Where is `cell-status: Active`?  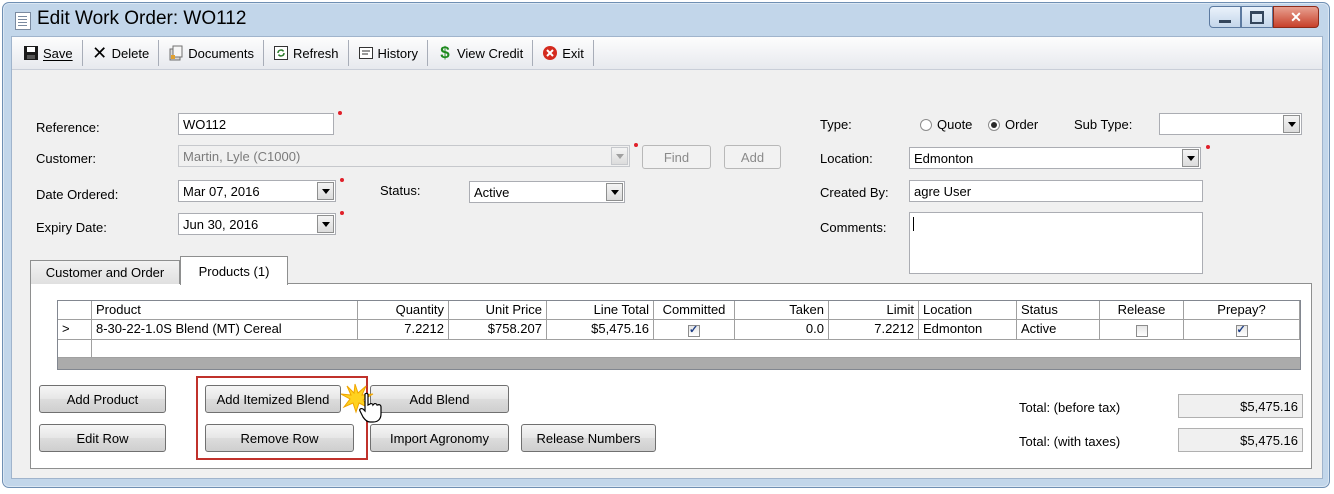
cell-status: Active is located at coordinates (1058, 330).